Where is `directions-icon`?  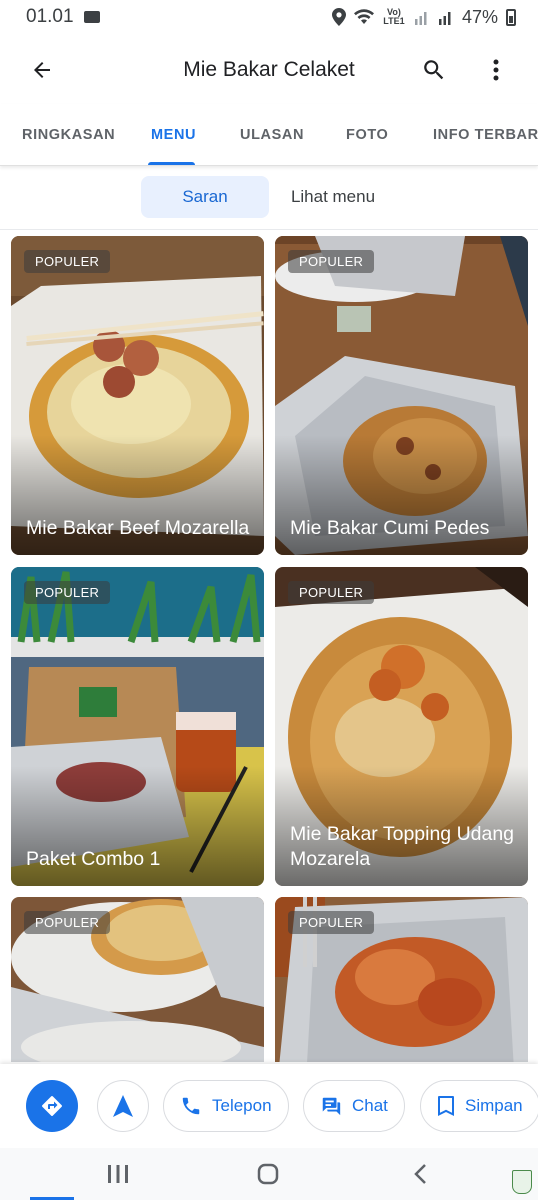 directions-icon is located at coordinates (52, 1106).